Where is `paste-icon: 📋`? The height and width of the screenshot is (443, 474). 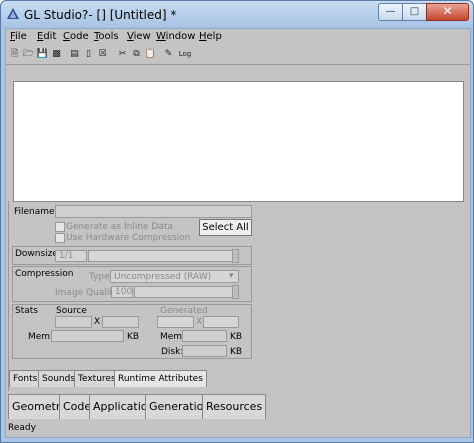
paste-icon: 📋 is located at coordinates (150, 54).